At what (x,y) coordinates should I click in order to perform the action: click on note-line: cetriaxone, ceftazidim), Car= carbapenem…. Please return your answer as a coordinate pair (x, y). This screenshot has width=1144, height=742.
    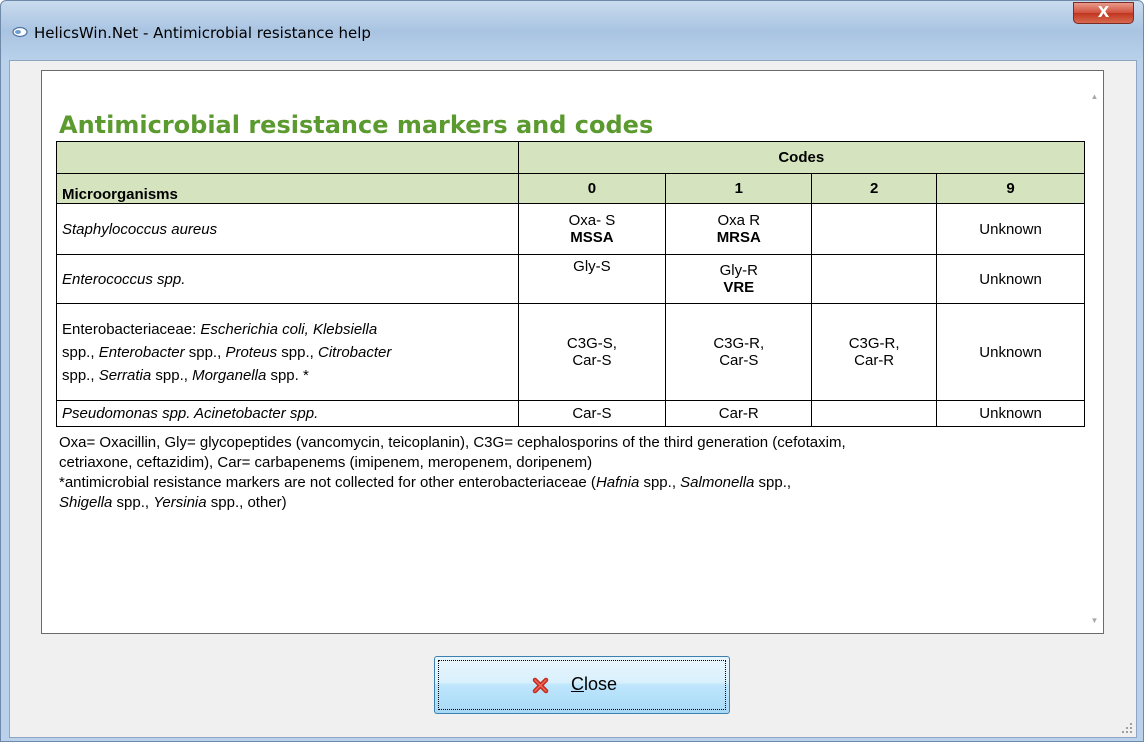
    Looking at the image, I should click on (326, 462).